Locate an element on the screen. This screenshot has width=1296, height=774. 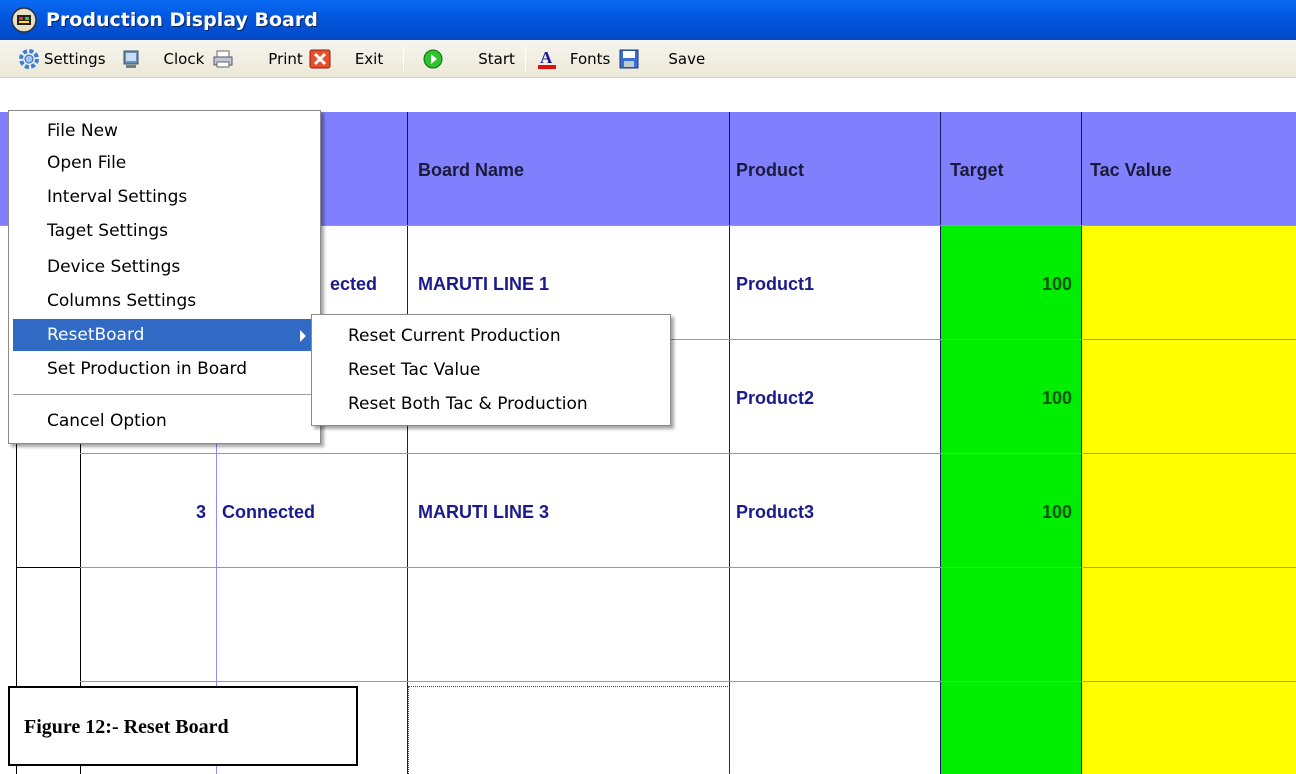
monitor-icon is located at coordinates (131, 59).